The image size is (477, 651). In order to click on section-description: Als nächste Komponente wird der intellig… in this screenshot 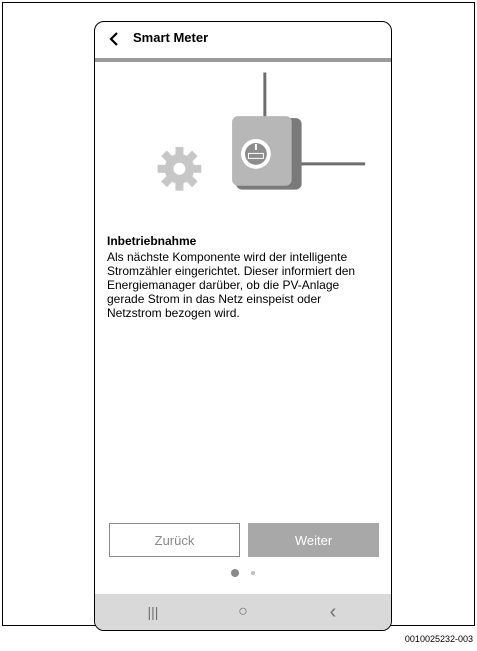, I will do `click(231, 285)`.